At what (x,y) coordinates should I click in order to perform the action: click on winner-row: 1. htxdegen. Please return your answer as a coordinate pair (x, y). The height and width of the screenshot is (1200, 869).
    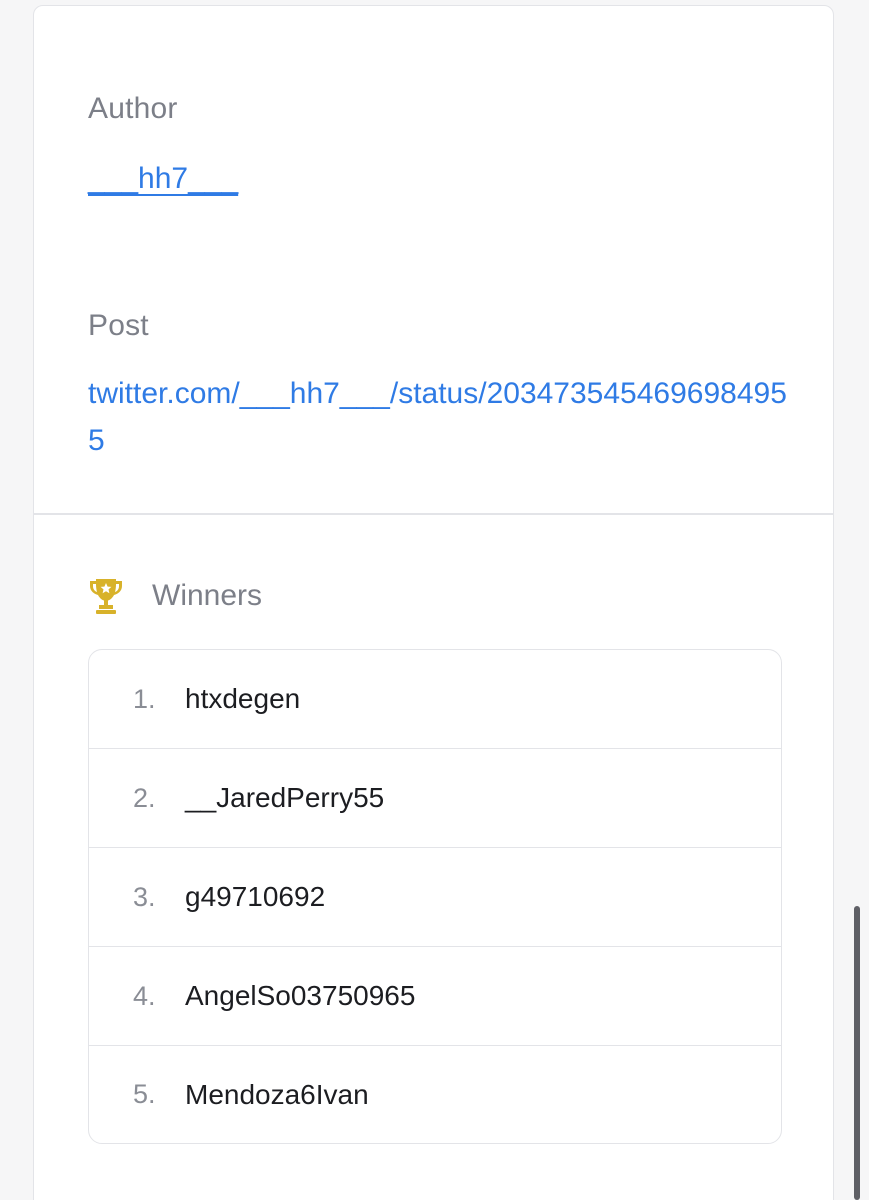
    Looking at the image, I should click on (435, 699).